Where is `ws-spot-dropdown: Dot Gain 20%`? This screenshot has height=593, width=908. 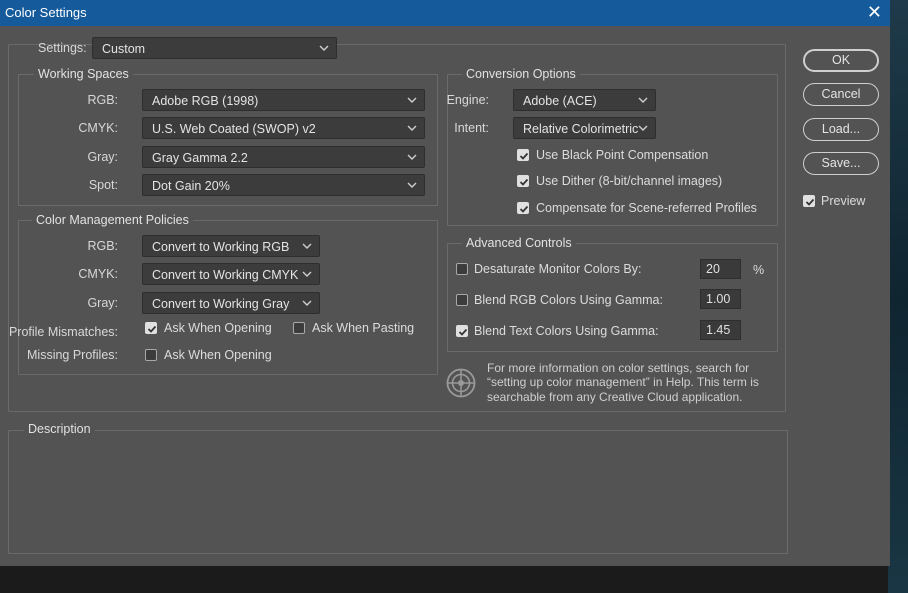 ws-spot-dropdown: Dot Gain 20% is located at coordinates (283, 185).